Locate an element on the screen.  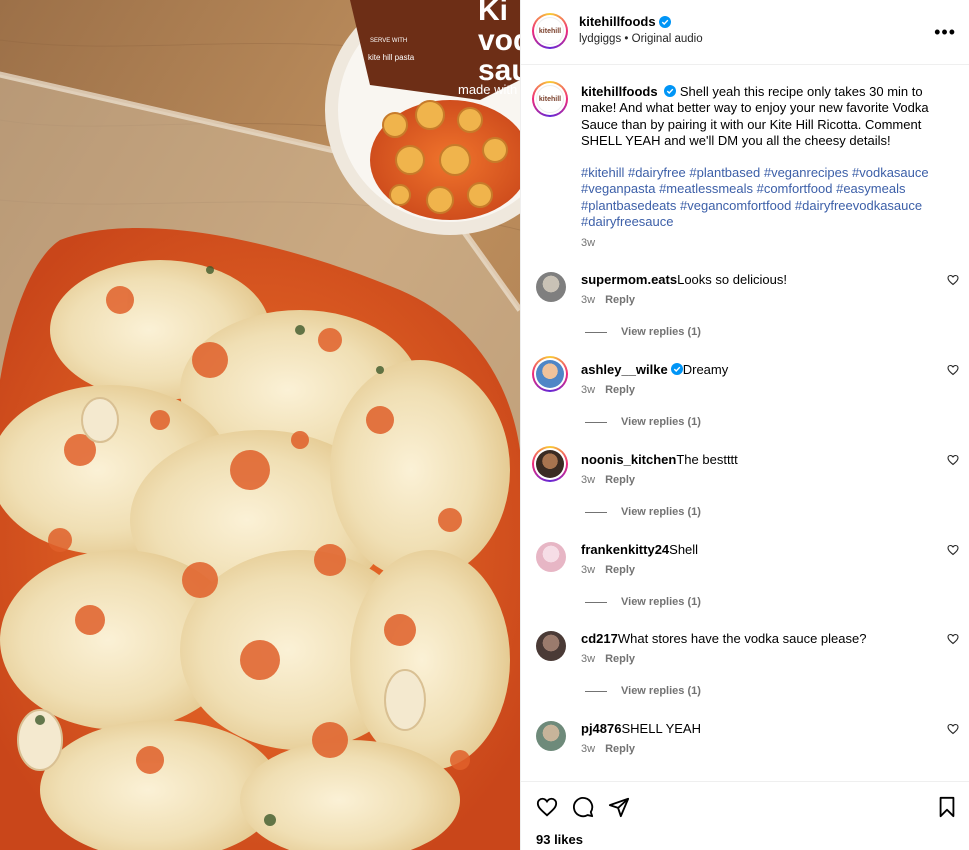
post-footer: 93 likes is located at coordinates (745, 815).